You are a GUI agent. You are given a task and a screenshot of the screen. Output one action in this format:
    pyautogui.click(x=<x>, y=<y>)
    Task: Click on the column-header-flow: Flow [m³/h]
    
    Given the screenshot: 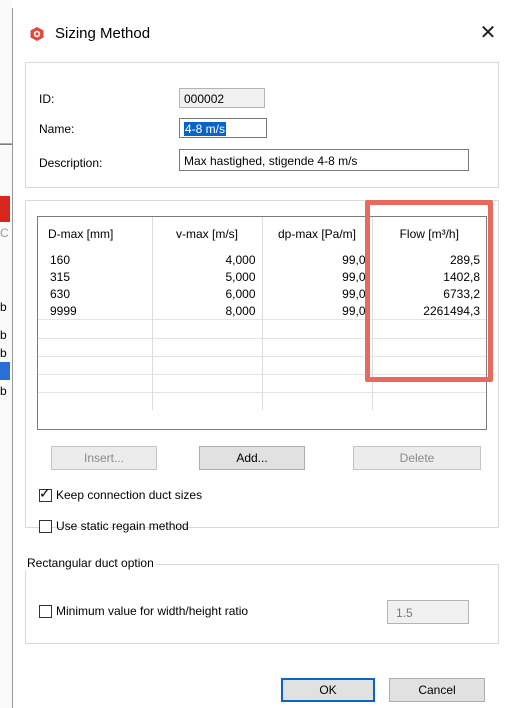 What is the action you would take?
    pyautogui.click(x=429, y=234)
    